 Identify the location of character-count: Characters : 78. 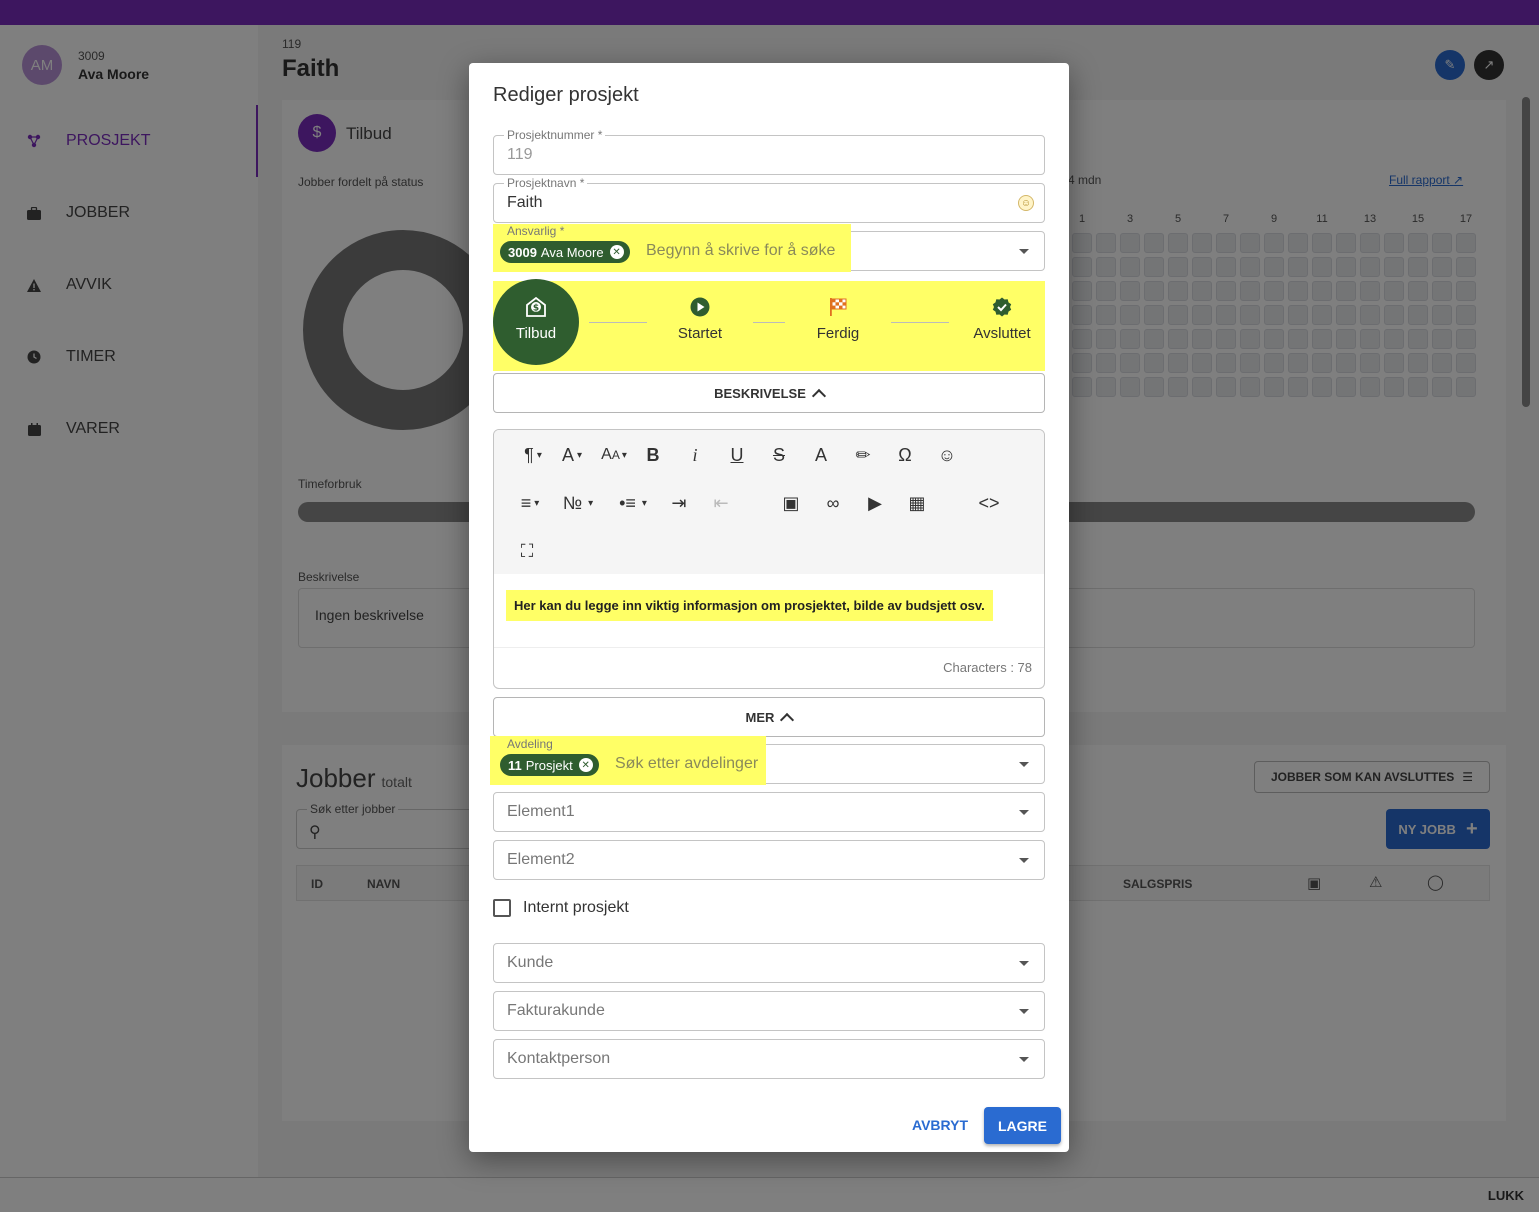
(987, 667).